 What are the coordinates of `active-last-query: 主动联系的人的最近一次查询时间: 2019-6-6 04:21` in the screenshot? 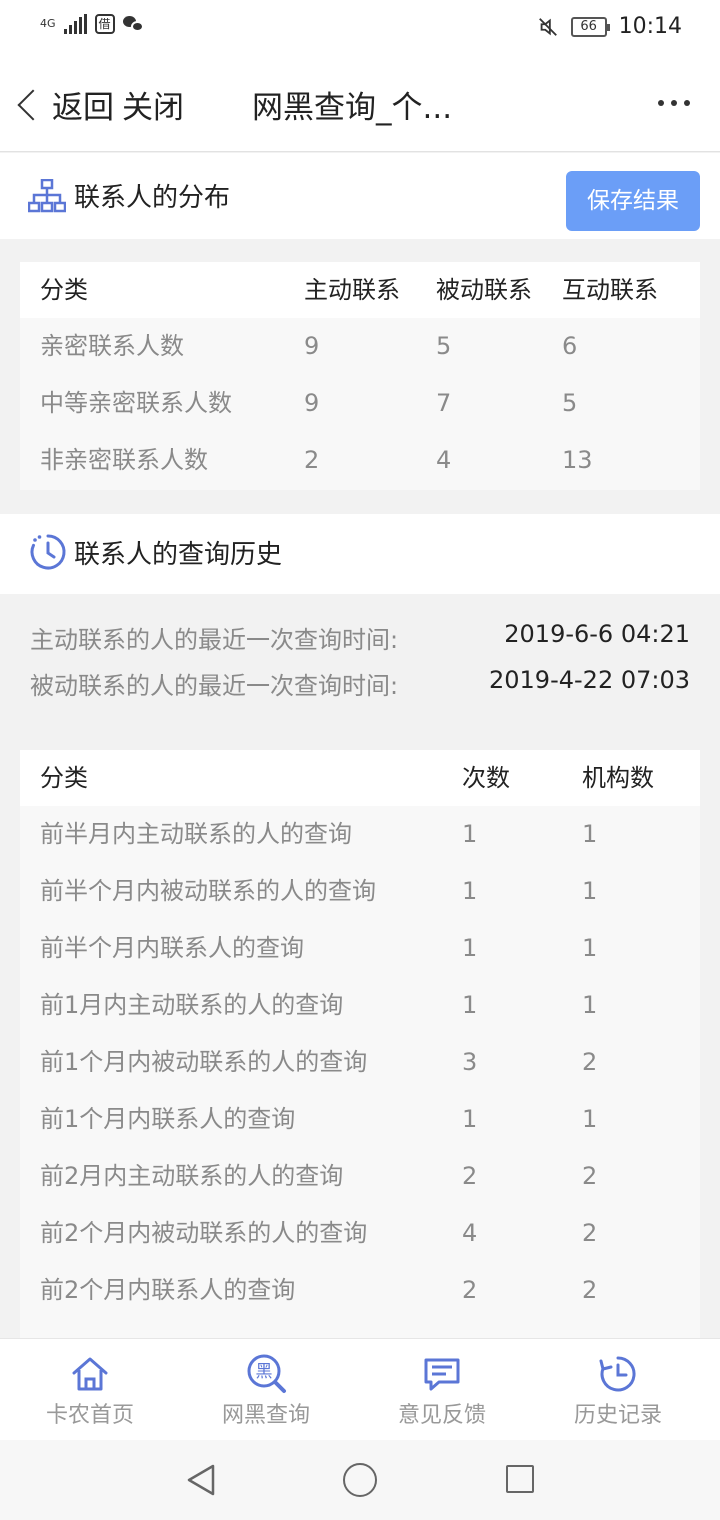 It's located at (360, 637).